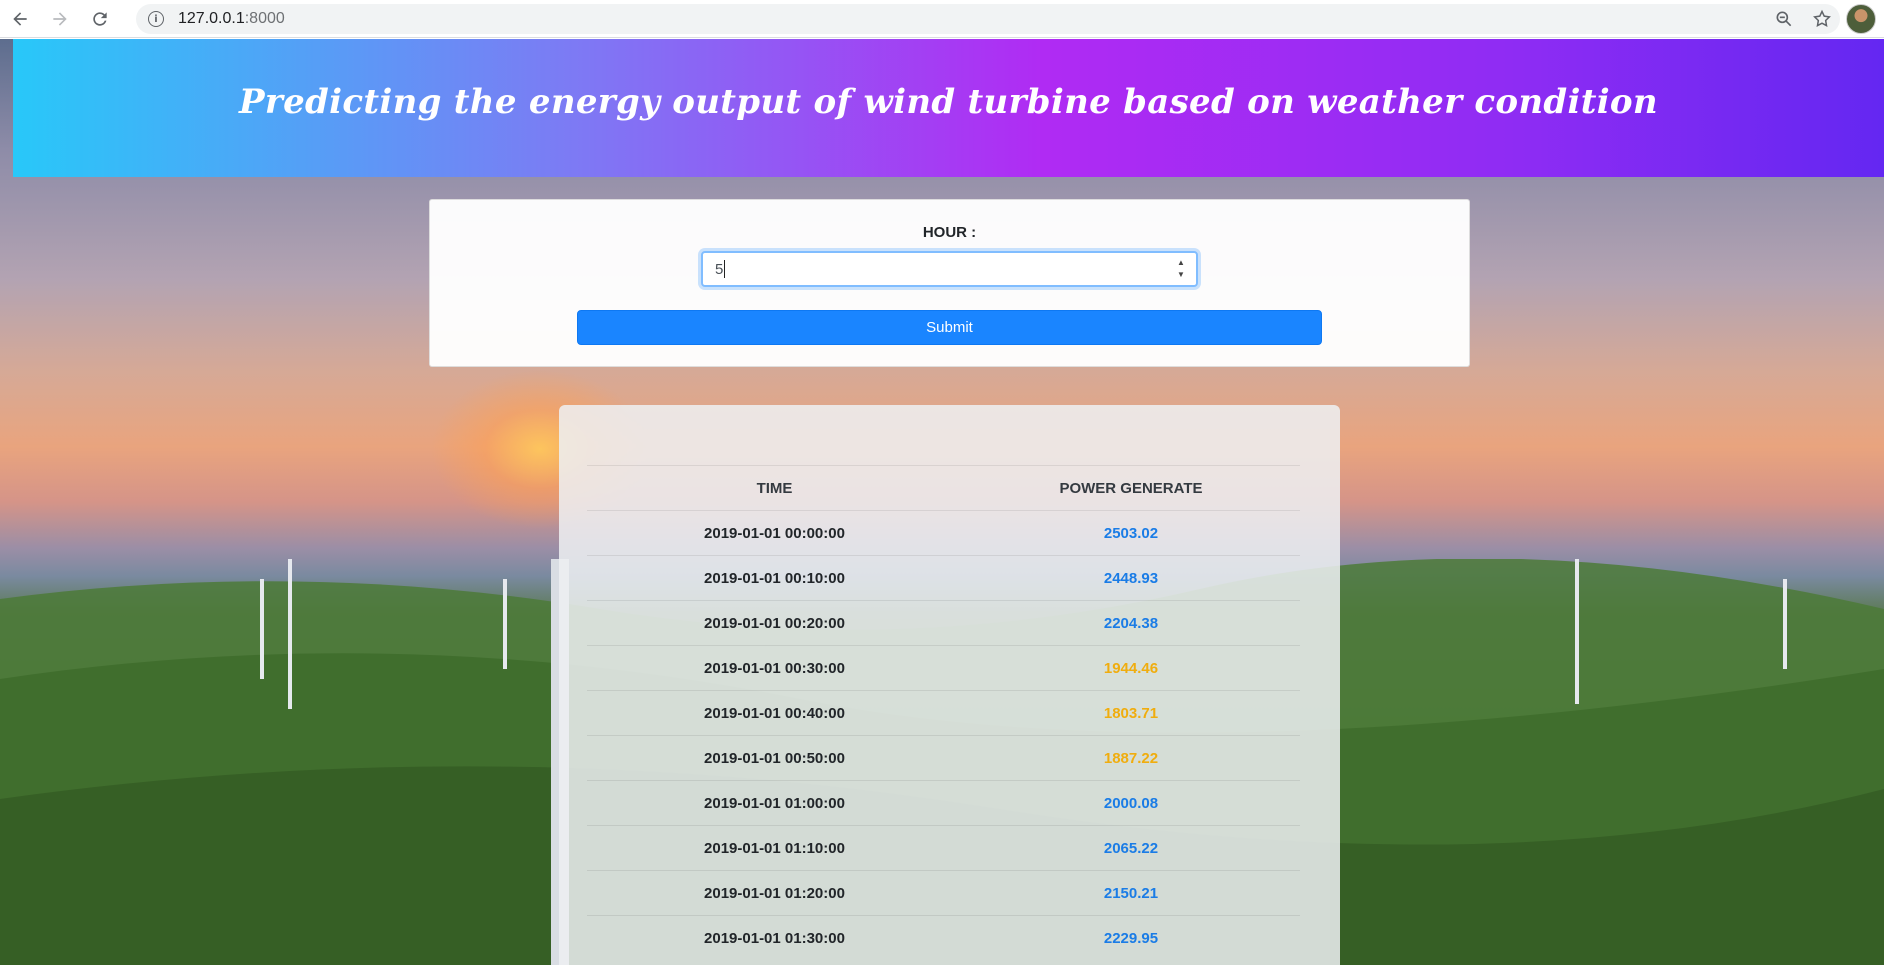 The image size is (1884, 965). I want to click on forward-arrow-icon, so click(60, 18).